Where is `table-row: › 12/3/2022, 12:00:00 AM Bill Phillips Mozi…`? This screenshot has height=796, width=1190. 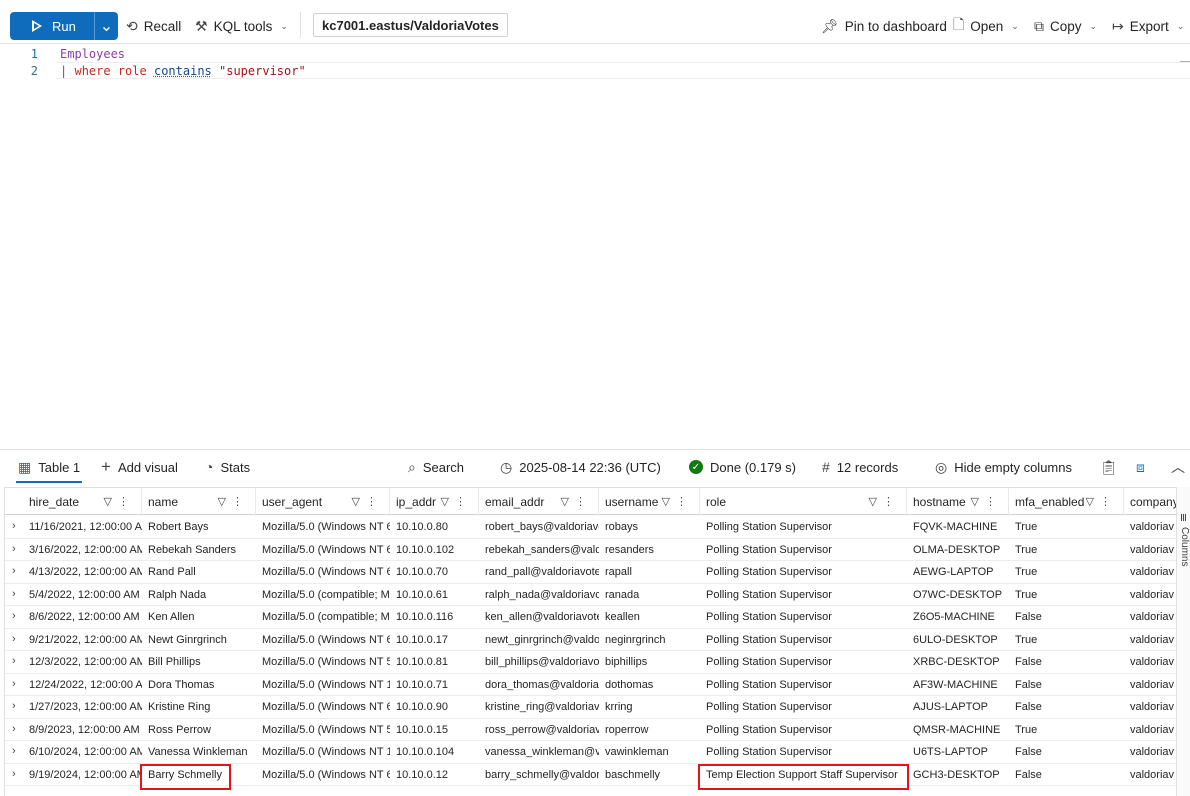
table-row: › 12/3/2022, 12:00:00 AM Bill Phillips Mozi… is located at coordinates (590, 662).